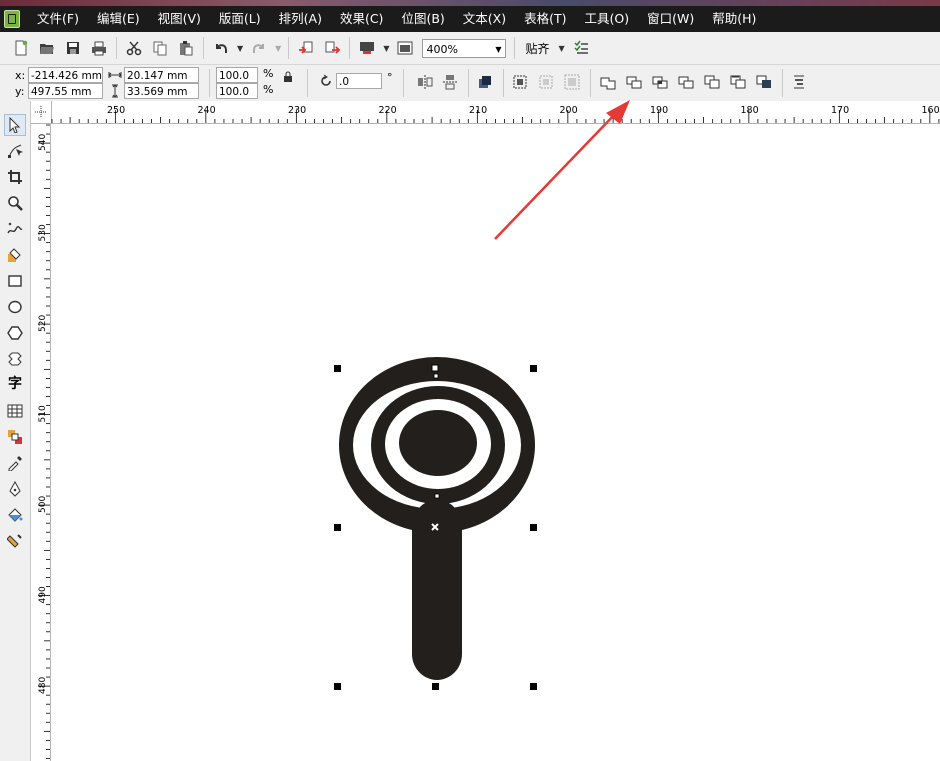 Image resolution: width=940 pixels, height=761 pixels. What do you see at coordinates (297, 110) in the screenshot?
I see `ruler-top-label: 230` at bounding box center [297, 110].